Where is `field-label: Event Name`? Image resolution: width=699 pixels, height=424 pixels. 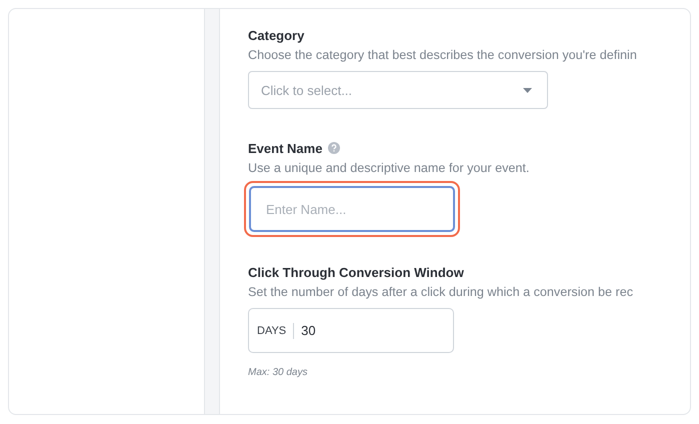
field-label: Event Name is located at coordinates (285, 148).